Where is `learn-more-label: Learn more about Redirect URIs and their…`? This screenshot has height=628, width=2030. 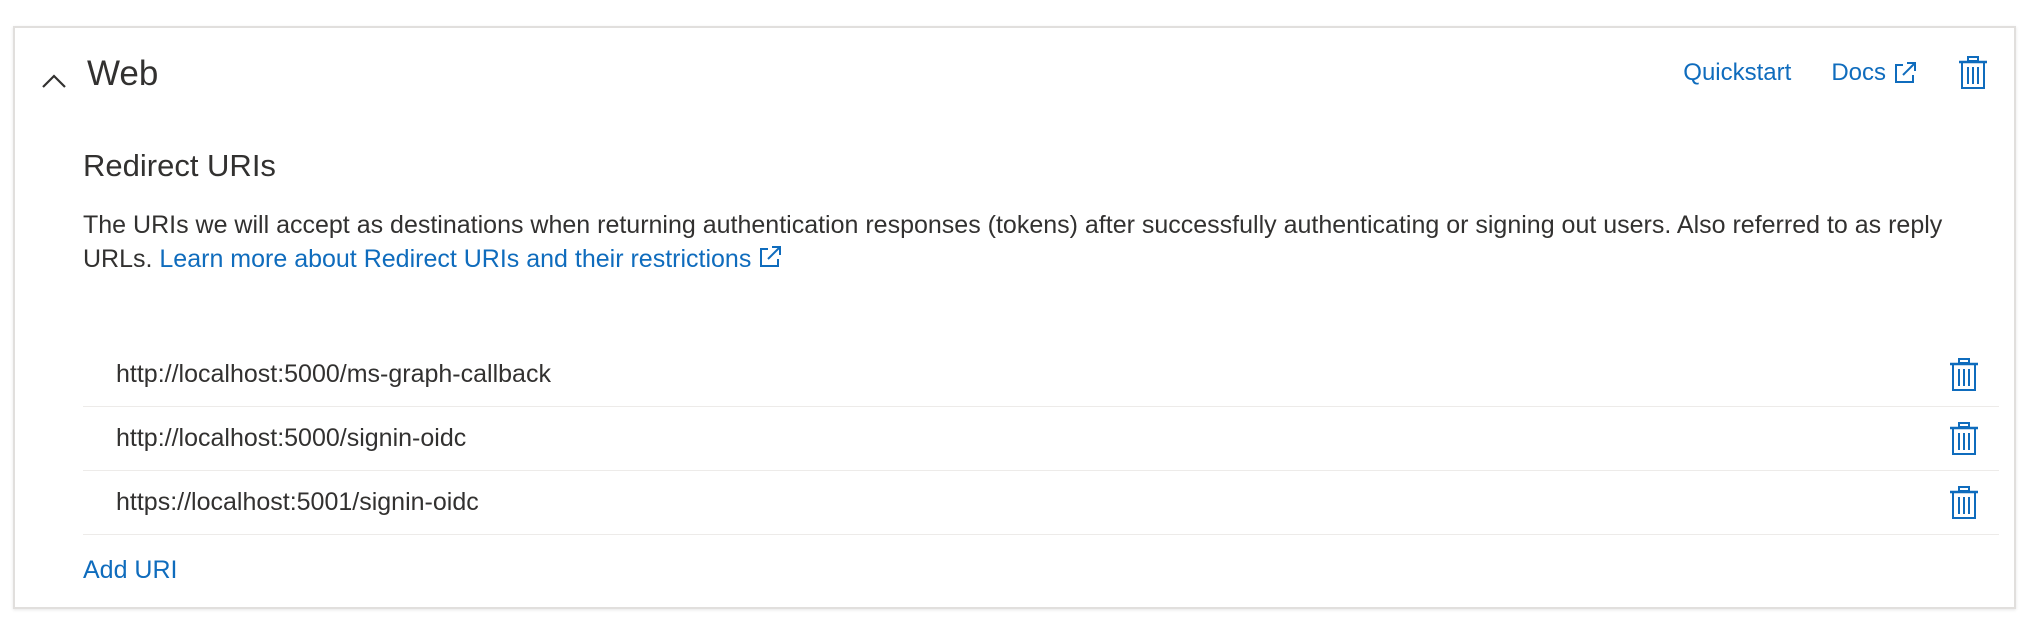 learn-more-label: Learn more about Redirect URIs and their… is located at coordinates (455, 259).